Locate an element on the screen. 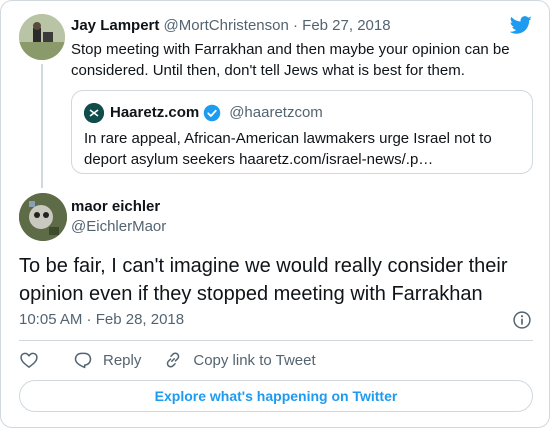 This screenshot has width=550, height=428. explore-twitter-button: Explore what's happening on Twitter is located at coordinates (276, 396).